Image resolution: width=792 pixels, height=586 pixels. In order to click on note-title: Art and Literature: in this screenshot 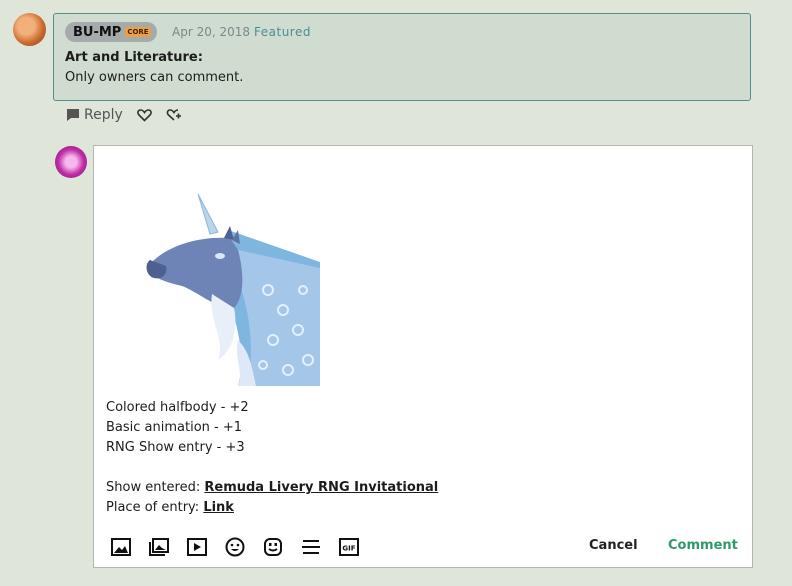, I will do `click(134, 57)`.